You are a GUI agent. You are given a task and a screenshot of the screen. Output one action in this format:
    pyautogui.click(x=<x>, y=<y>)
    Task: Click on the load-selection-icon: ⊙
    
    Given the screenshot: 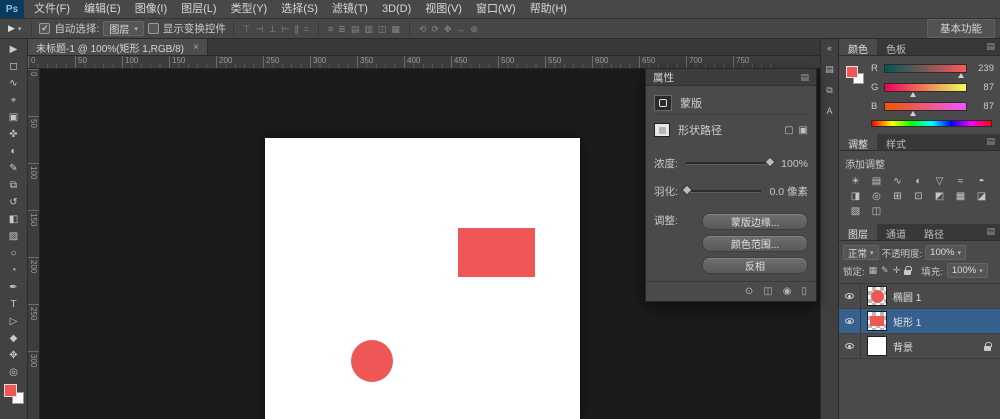 What is the action you would take?
    pyautogui.click(x=749, y=291)
    